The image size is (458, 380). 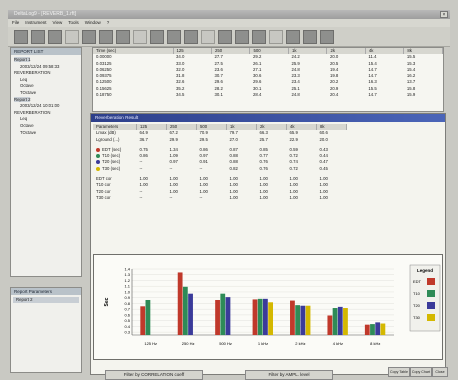 What do you see at coordinates (108, 22) in the screenshot?
I see `menu-item-5: ?` at bounding box center [108, 22].